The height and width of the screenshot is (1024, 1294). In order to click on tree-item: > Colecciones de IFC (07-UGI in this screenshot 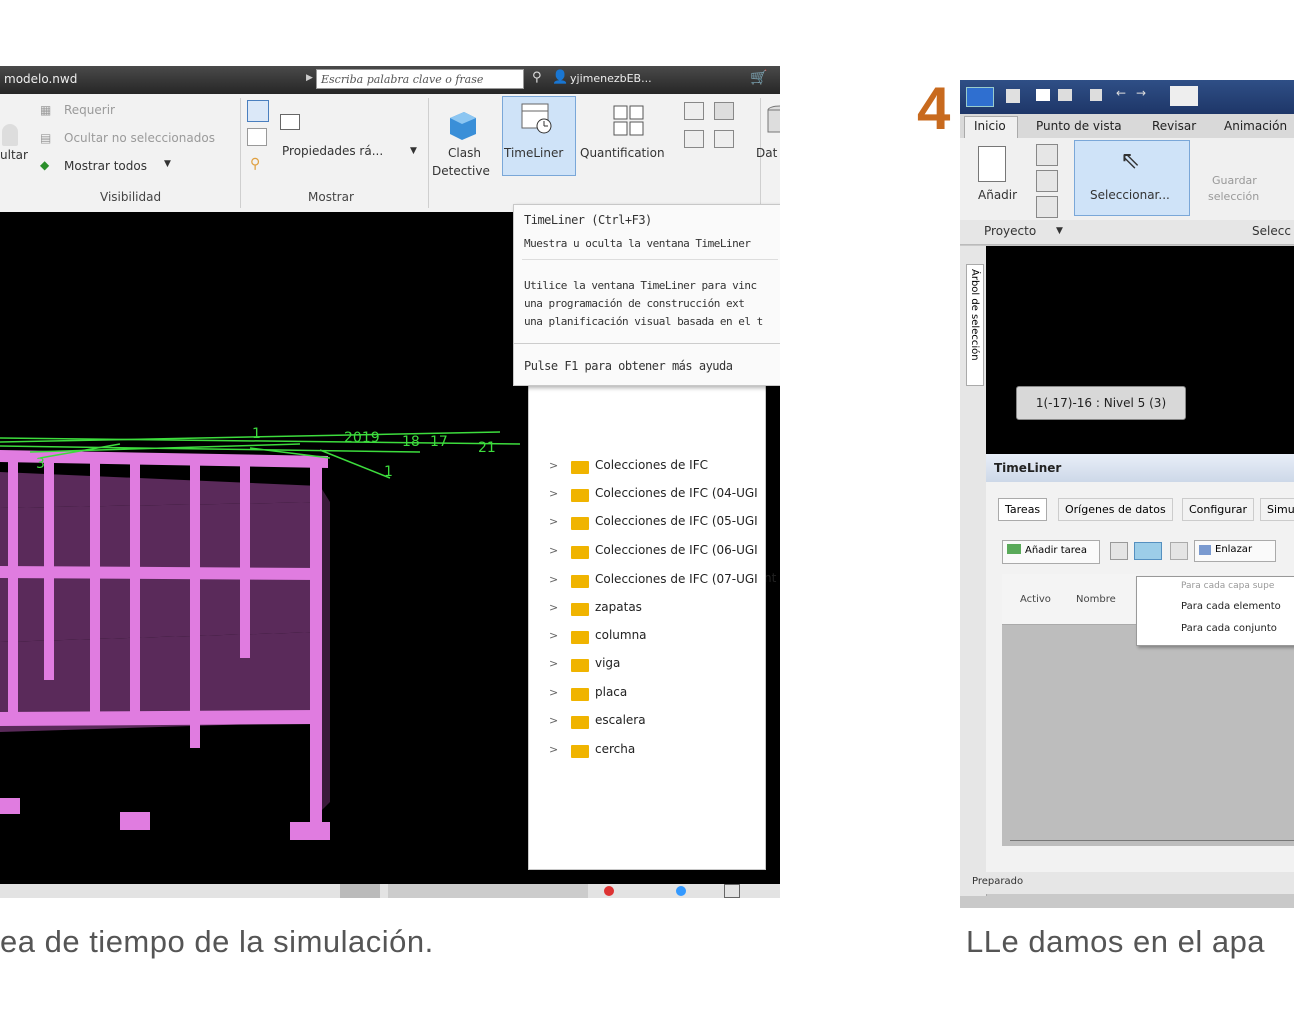, I will do `click(647, 581)`.